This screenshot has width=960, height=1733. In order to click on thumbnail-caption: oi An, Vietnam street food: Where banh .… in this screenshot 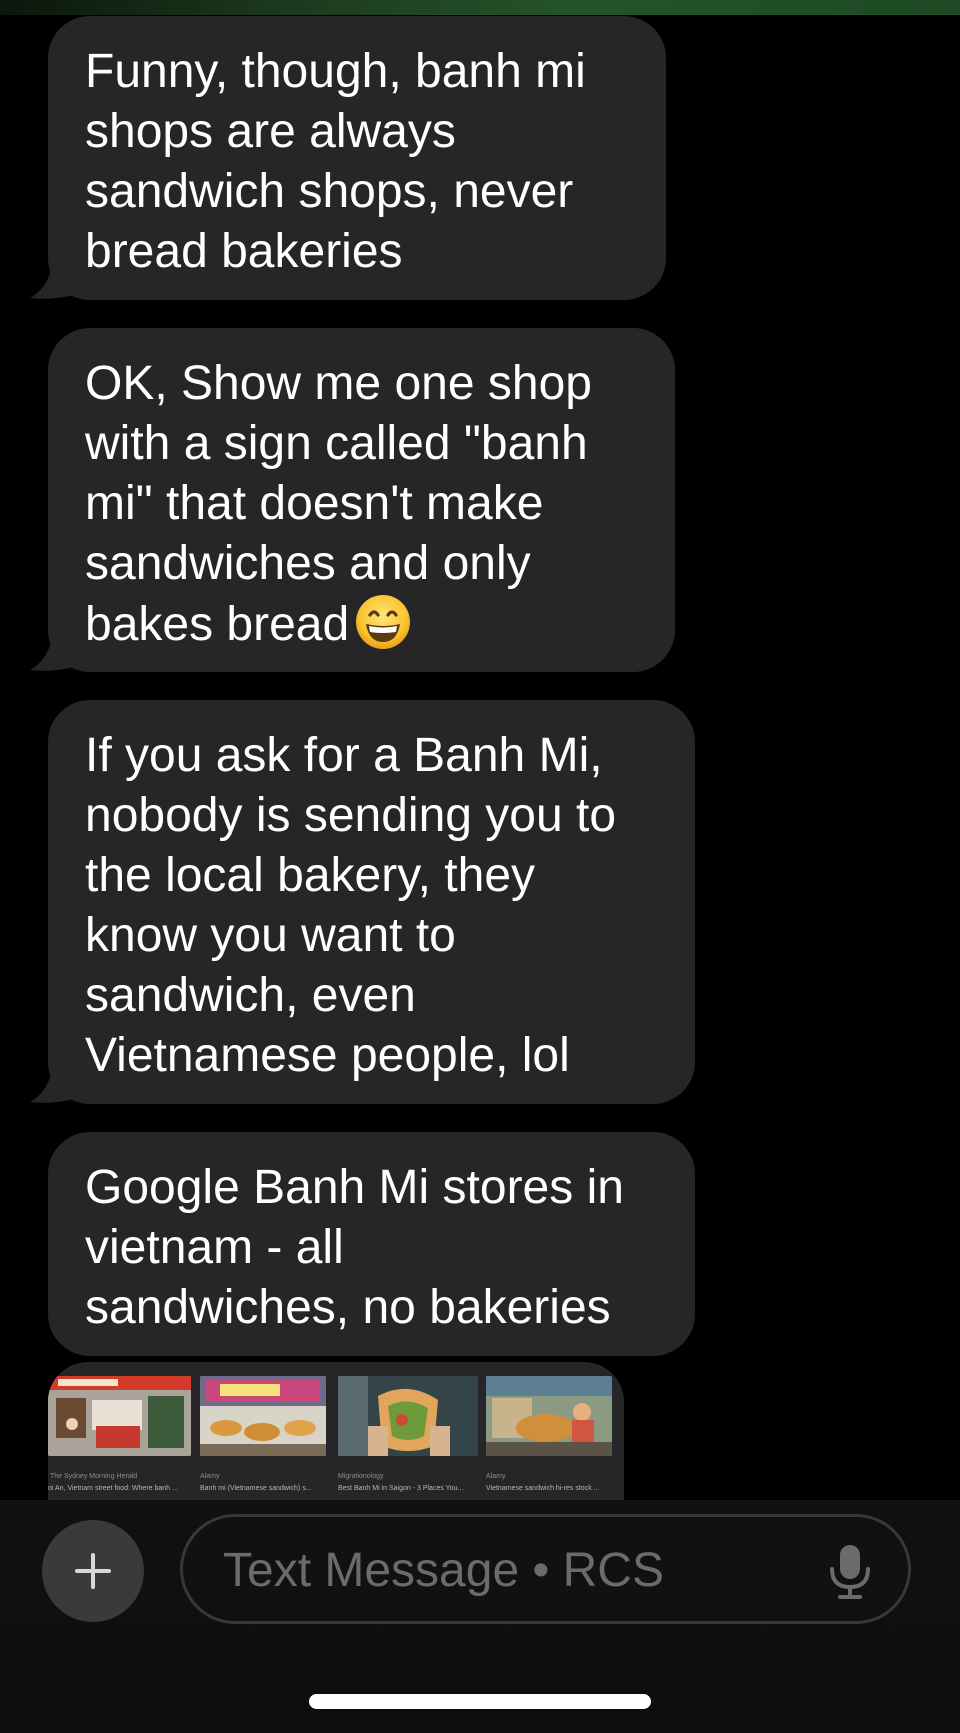, I will do `click(113, 1488)`.